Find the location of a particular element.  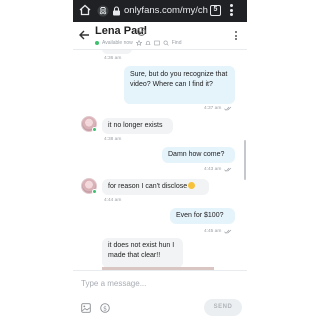

message-bubble: for reason I can't disclose is located at coordinates (155, 187).